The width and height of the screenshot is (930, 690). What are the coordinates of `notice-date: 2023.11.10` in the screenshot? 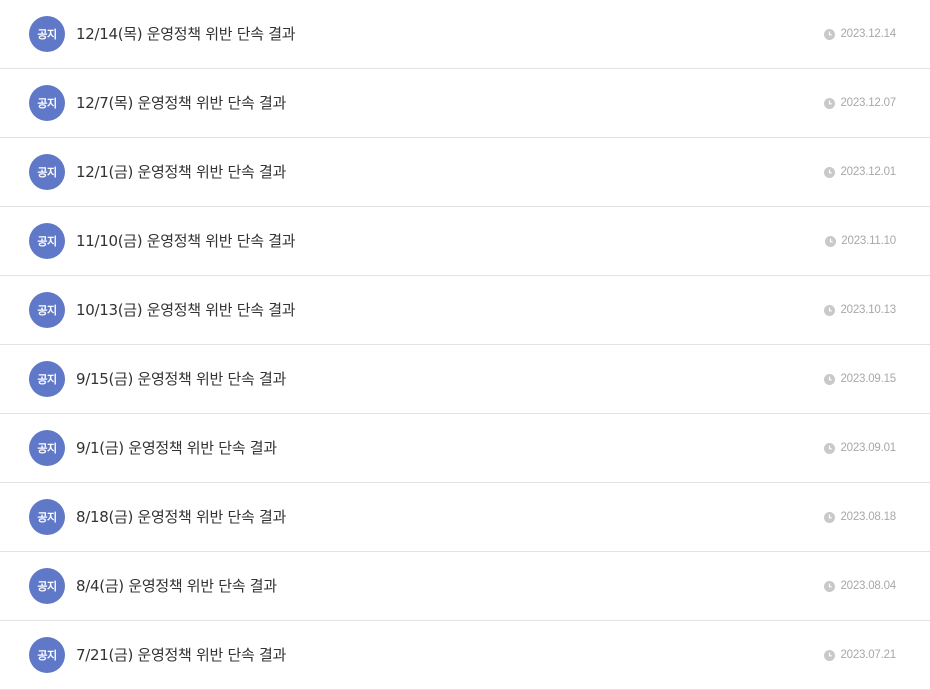 It's located at (868, 241).